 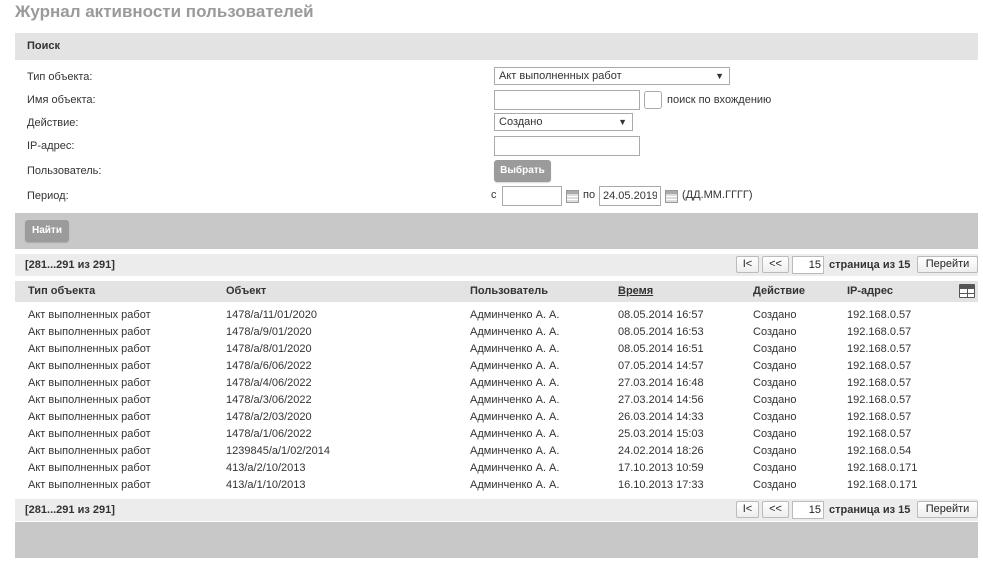 I want to click on cell-time: 08.05.2014 16:57, so click(x=661, y=315).